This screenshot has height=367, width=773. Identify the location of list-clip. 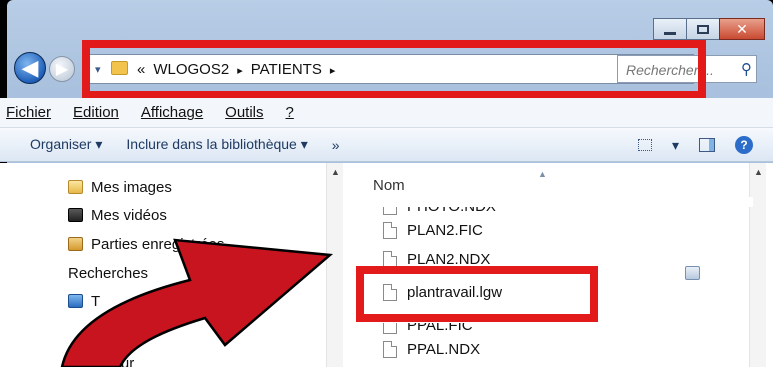
(548, 202).